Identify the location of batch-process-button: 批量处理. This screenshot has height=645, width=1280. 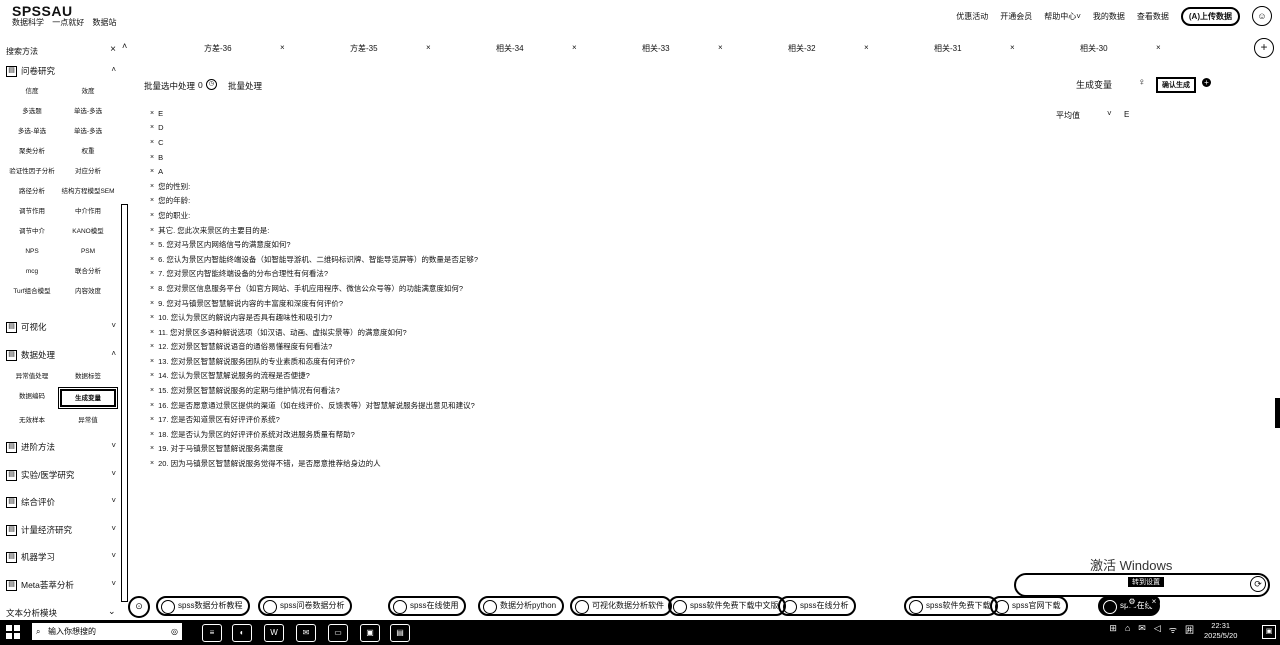
(245, 86).